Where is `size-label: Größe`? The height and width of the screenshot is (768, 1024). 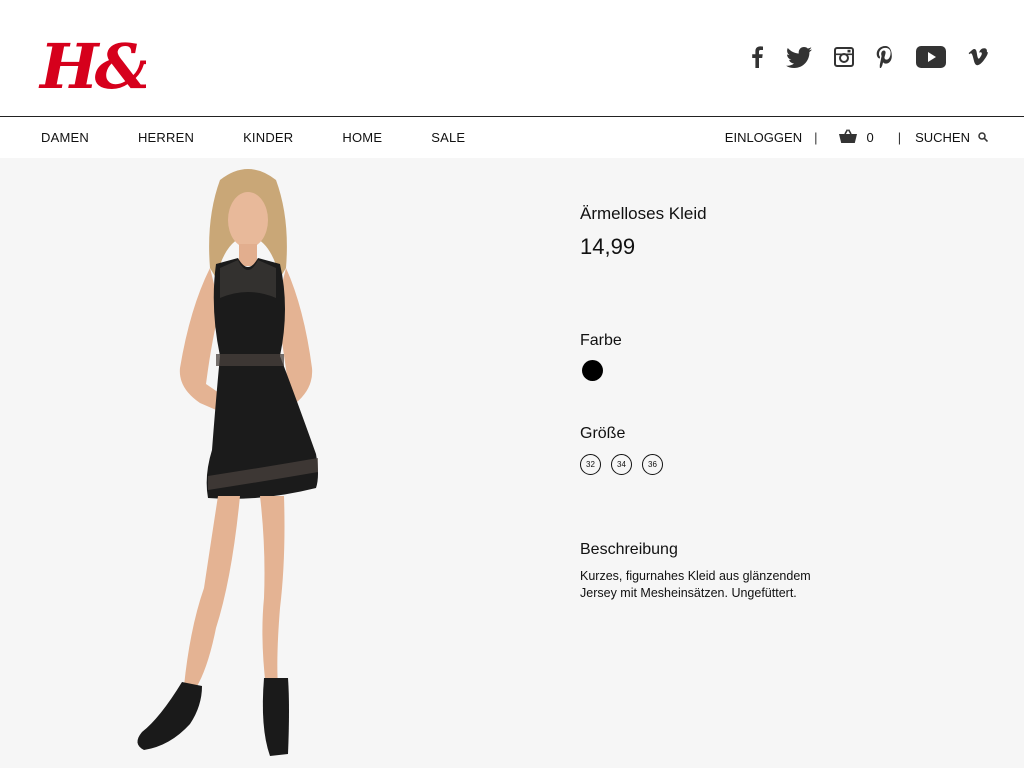
size-label: Größe is located at coordinates (603, 433).